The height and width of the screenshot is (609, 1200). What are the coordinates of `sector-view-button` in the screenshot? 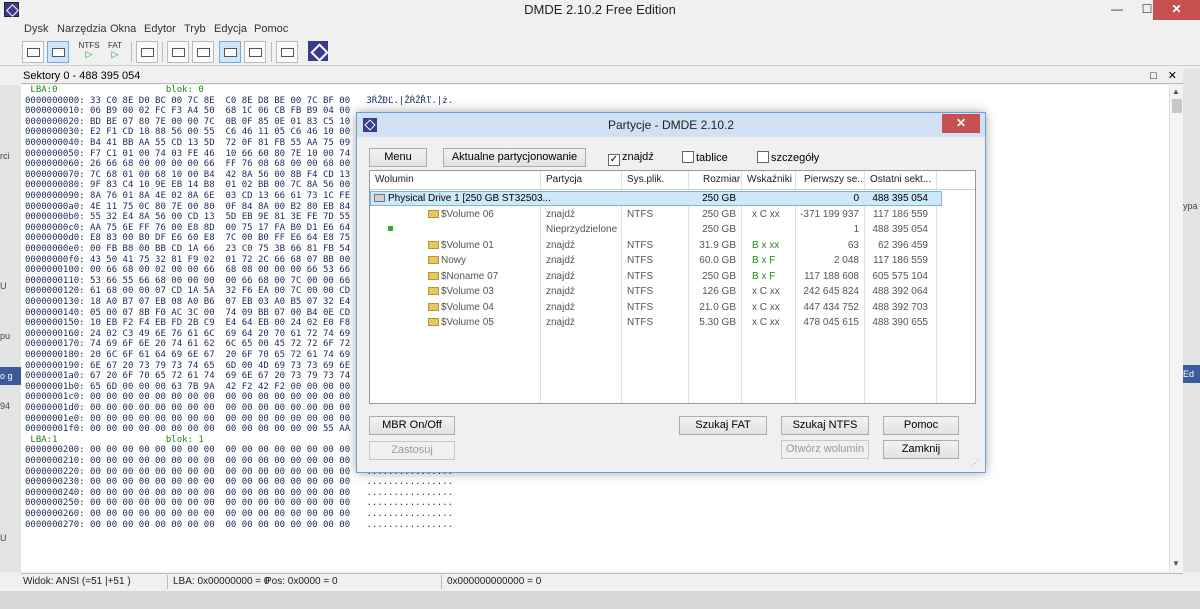 It's located at (230, 52).